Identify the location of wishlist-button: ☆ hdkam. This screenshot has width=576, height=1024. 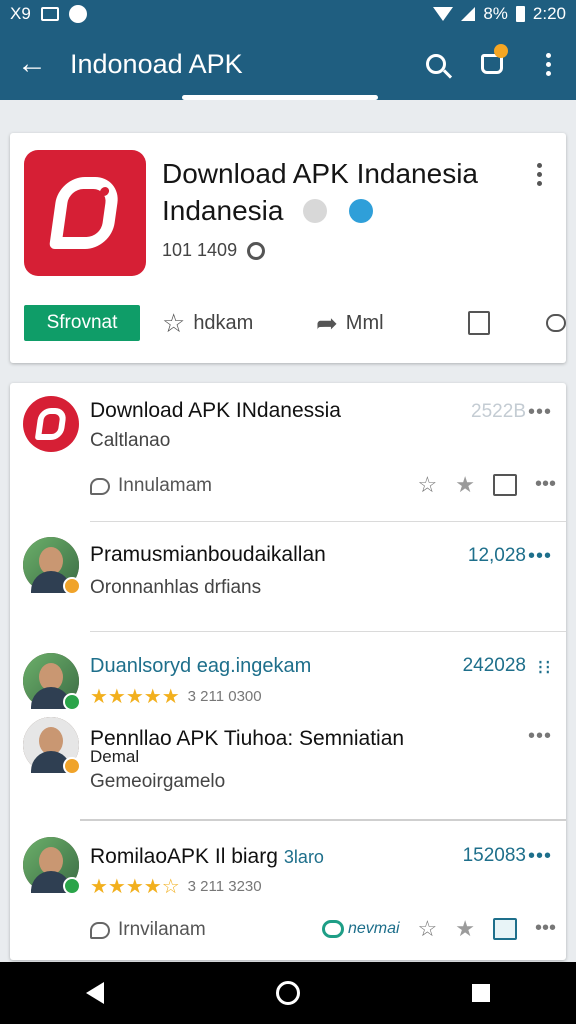
(207, 323).